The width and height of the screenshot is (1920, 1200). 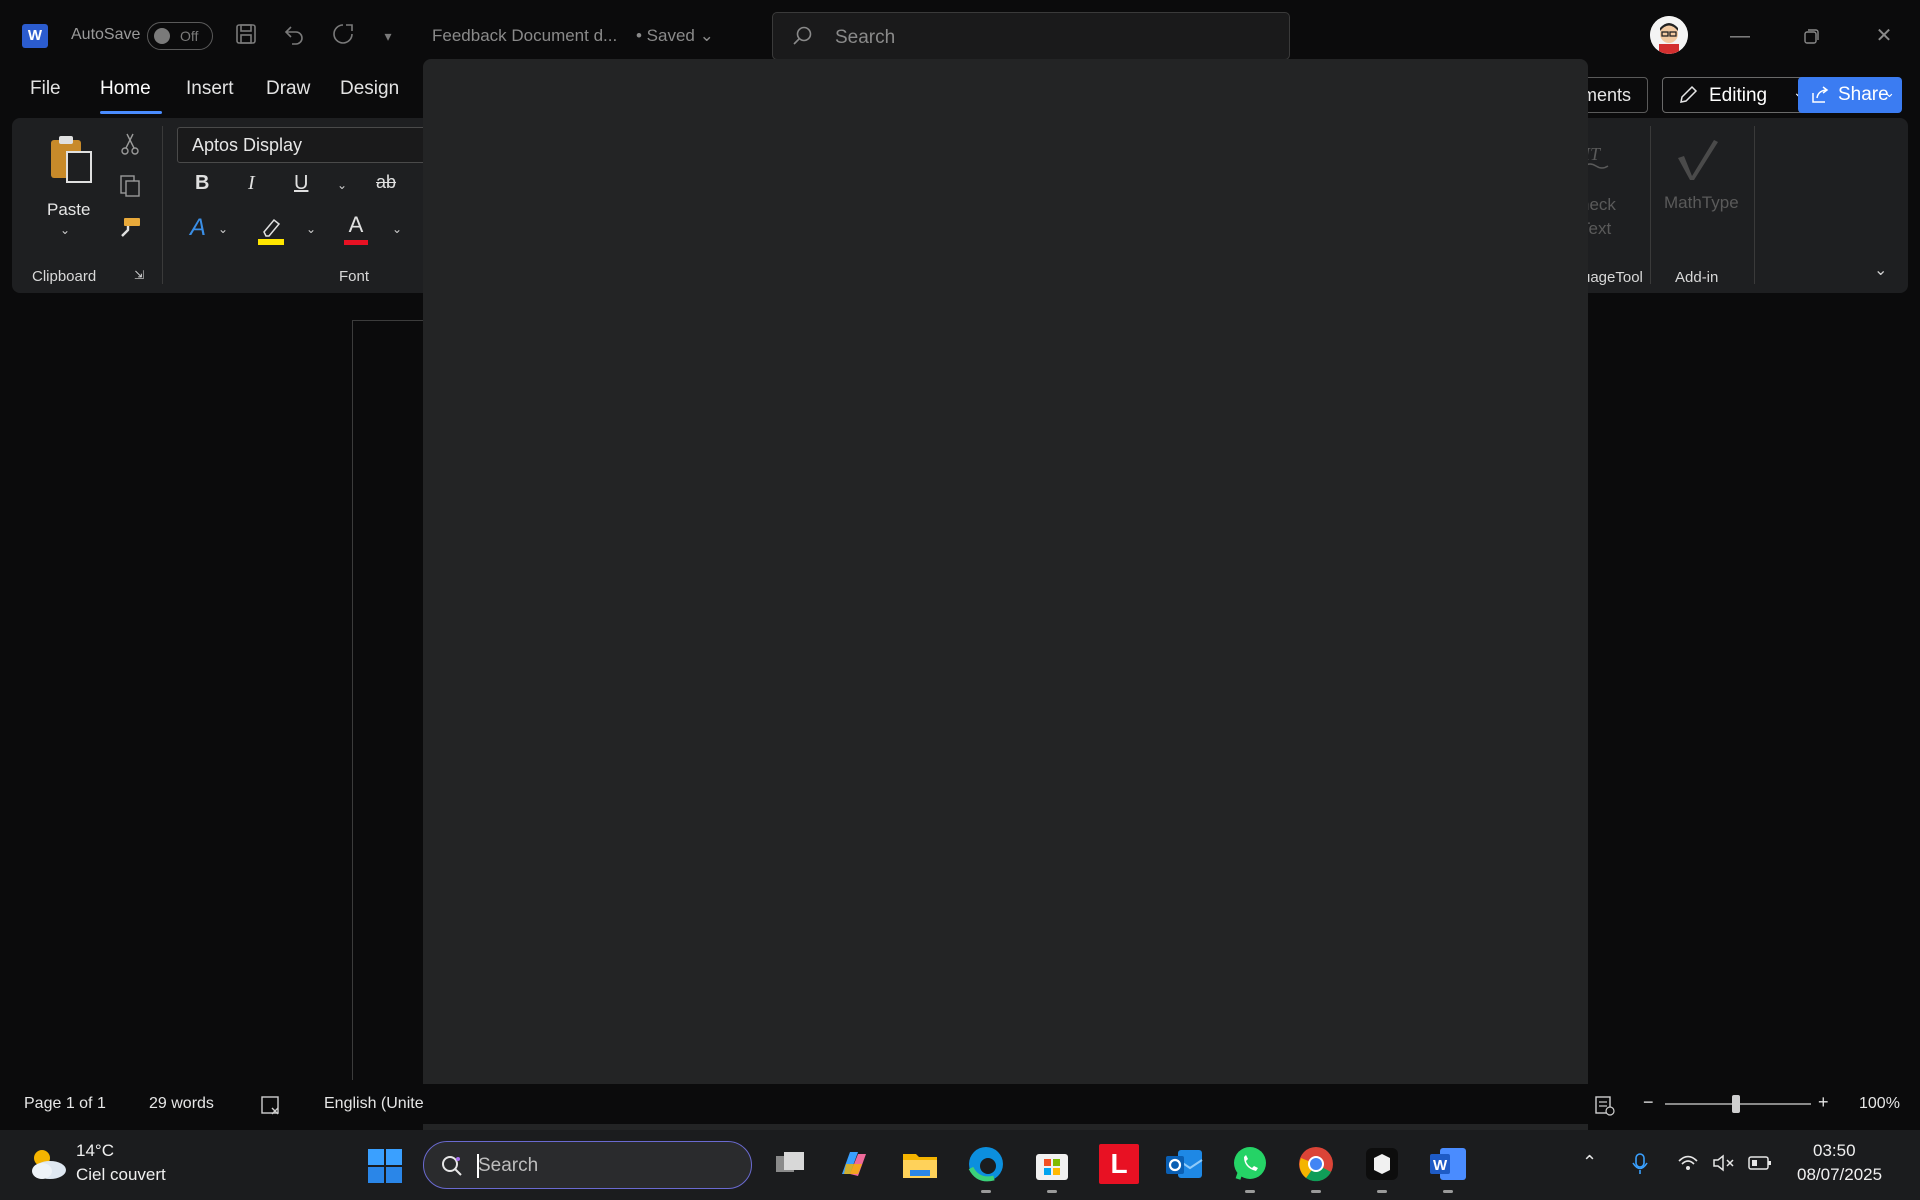 I want to click on redo-icon, so click(x=343, y=36).